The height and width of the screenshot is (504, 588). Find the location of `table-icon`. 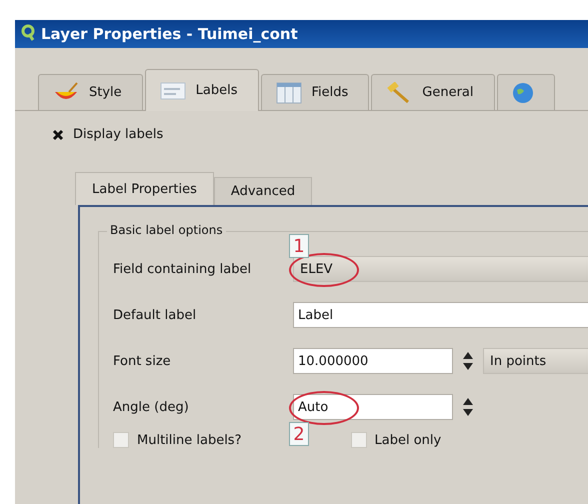

table-icon is located at coordinates (289, 93).